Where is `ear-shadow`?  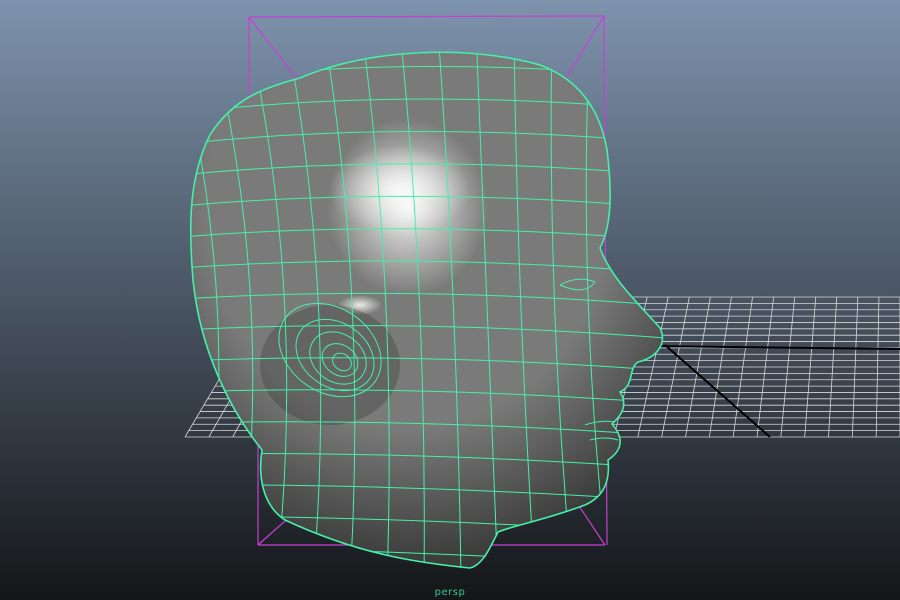
ear-shadow is located at coordinates (330, 365).